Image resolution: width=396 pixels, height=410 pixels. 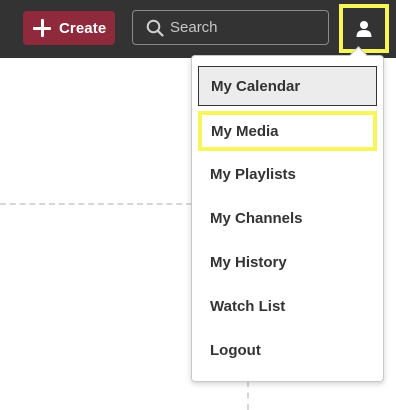 What do you see at coordinates (96, 204) in the screenshot?
I see `dashed-guide-horizontal` at bounding box center [96, 204].